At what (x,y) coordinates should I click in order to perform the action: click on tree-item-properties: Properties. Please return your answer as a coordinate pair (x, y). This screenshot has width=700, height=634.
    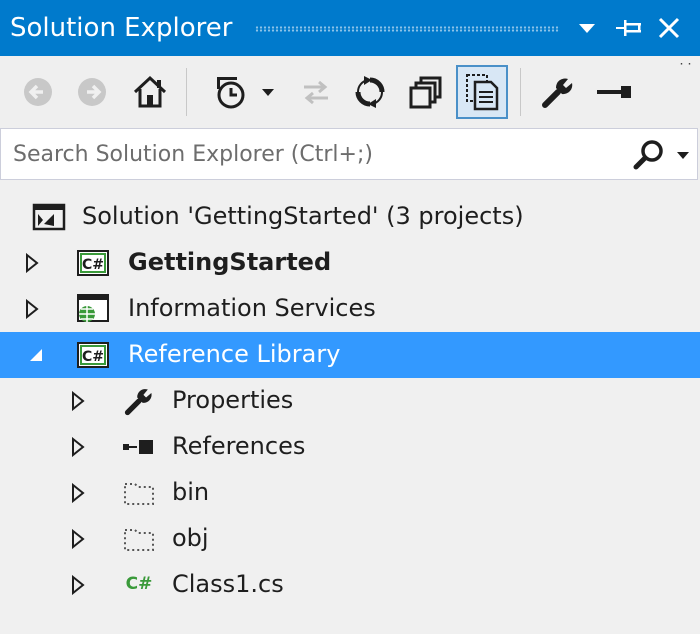
    Looking at the image, I should click on (350, 401).